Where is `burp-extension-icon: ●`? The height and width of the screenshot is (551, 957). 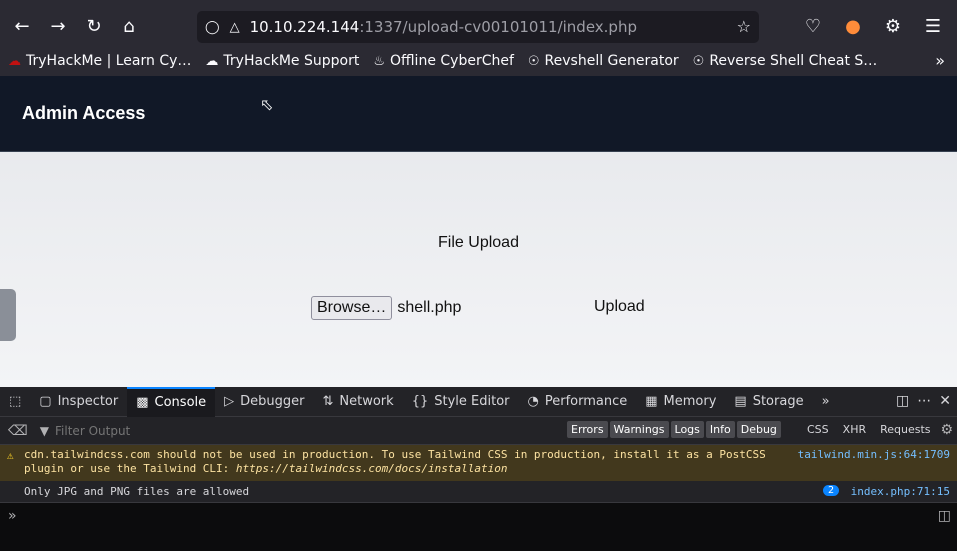
burp-extension-icon: ● is located at coordinates (853, 26).